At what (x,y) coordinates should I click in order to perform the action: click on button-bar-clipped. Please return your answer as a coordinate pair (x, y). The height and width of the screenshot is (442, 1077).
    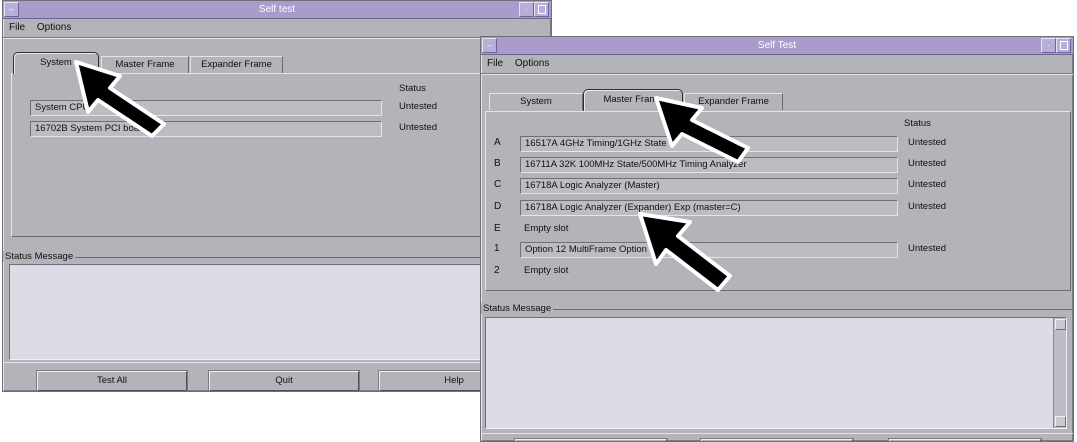
    Looking at the image, I should click on (777, 437).